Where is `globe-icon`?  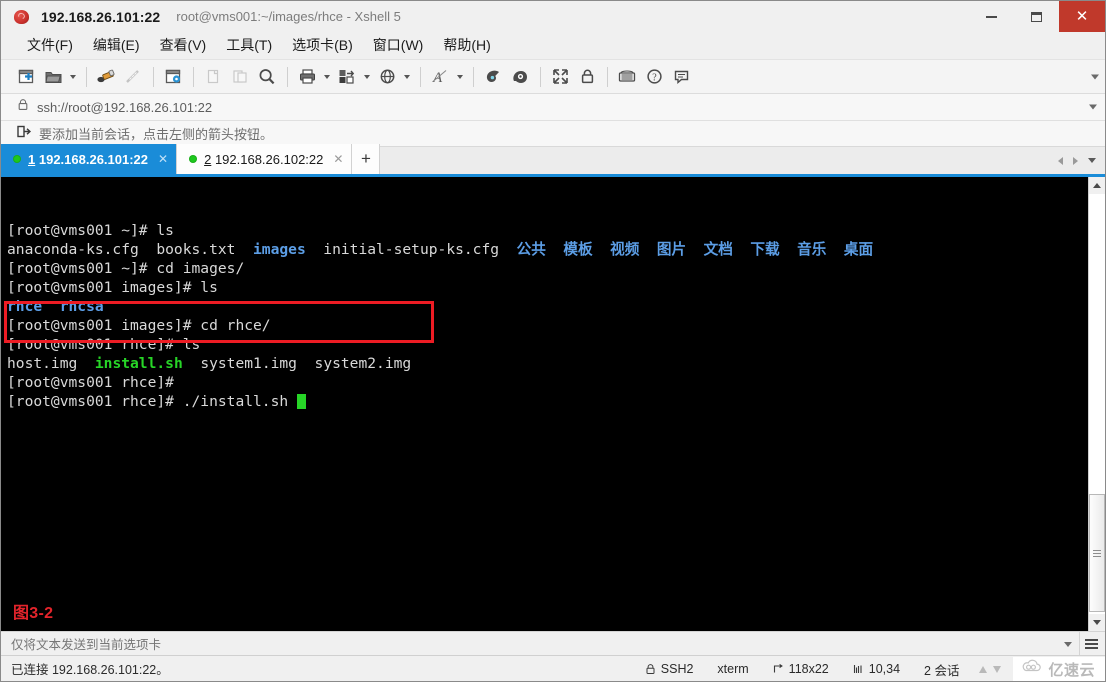 globe-icon is located at coordinates (387, 77).